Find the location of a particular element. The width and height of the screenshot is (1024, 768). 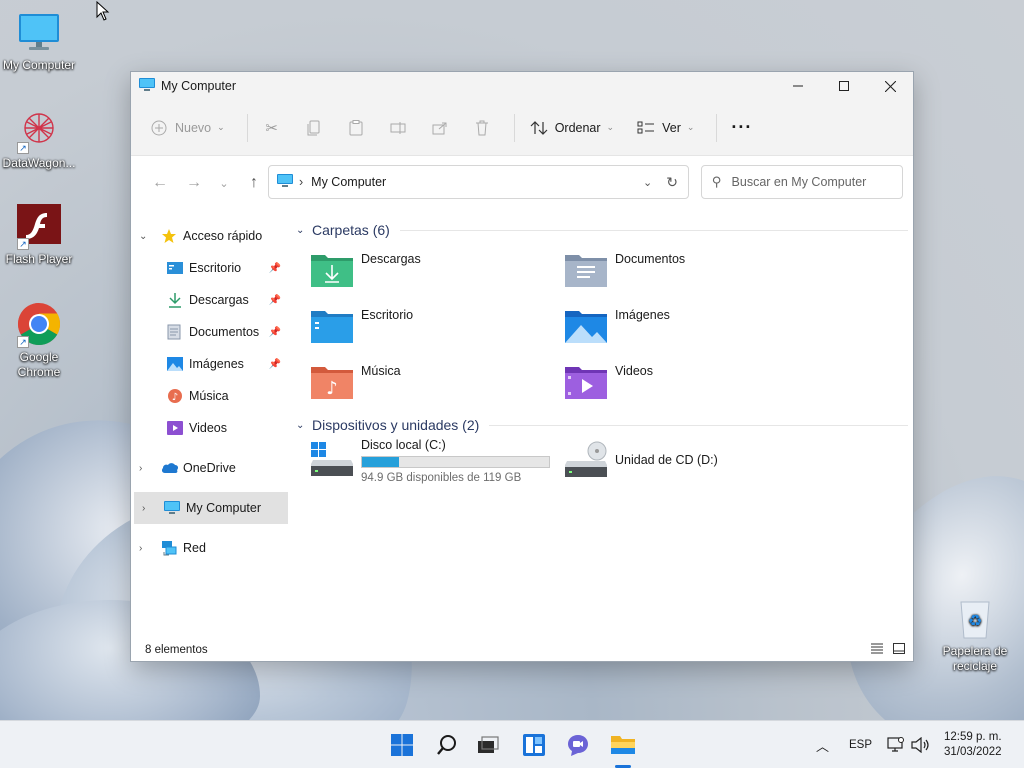

chat-button is located at coordinates (578, 745).